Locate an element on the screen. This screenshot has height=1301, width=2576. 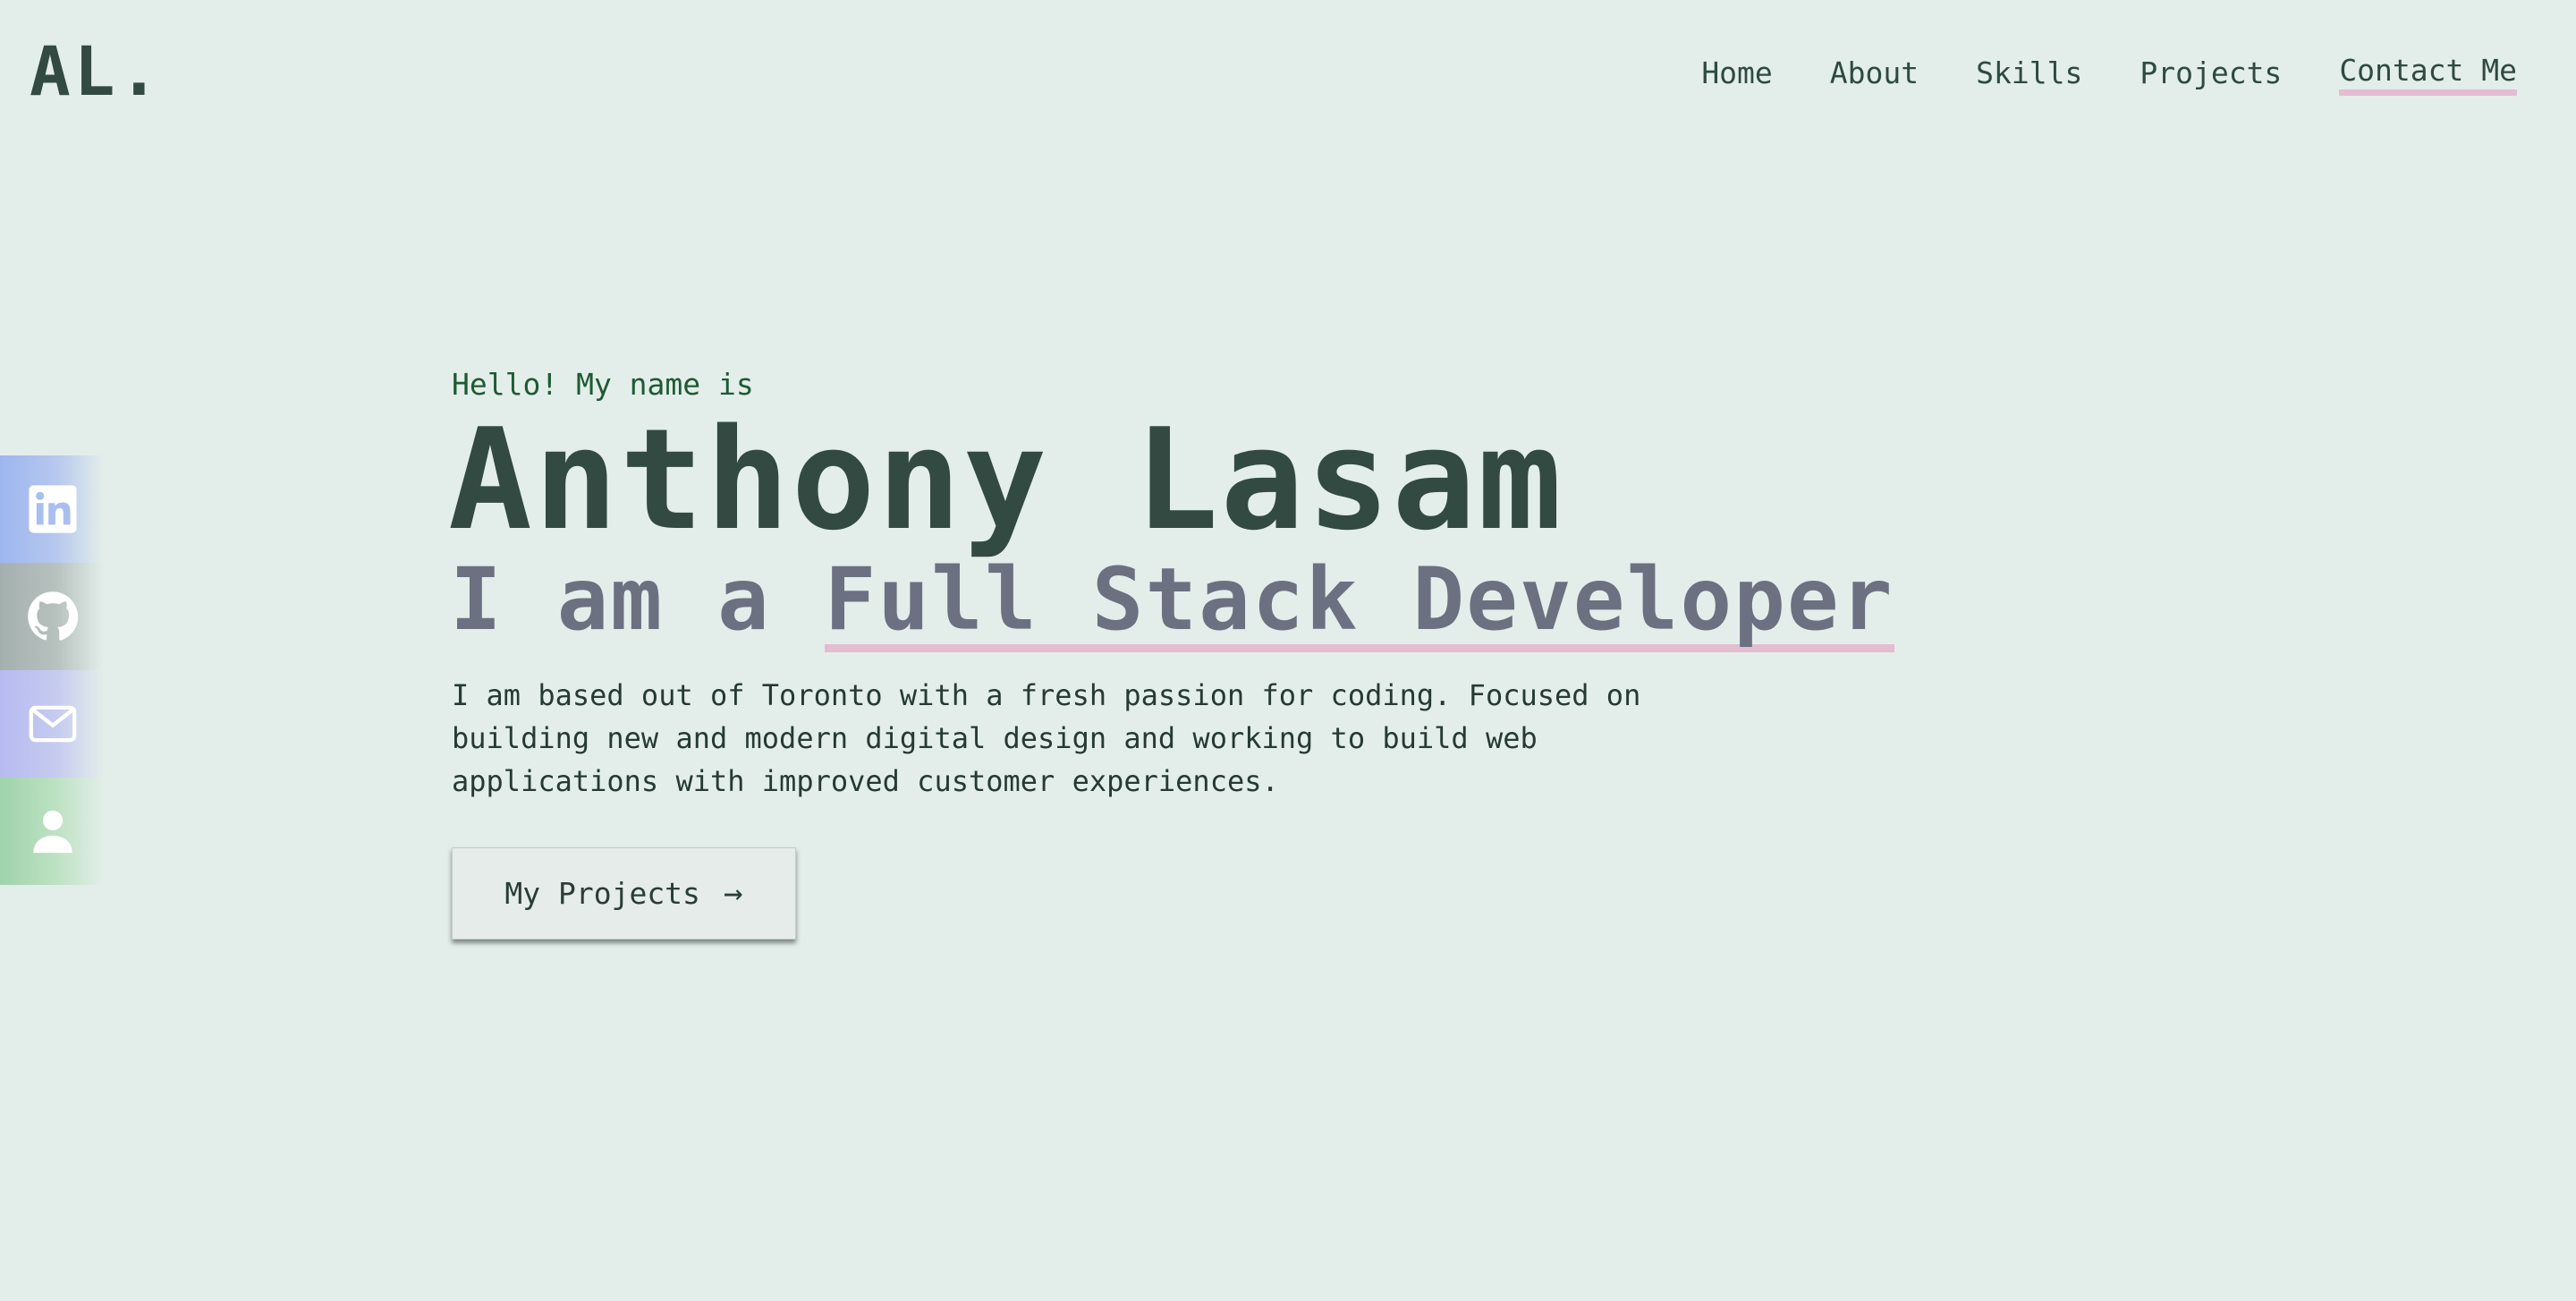
nav-contact-me: Contact Me is located at coordinates (2428, 74).